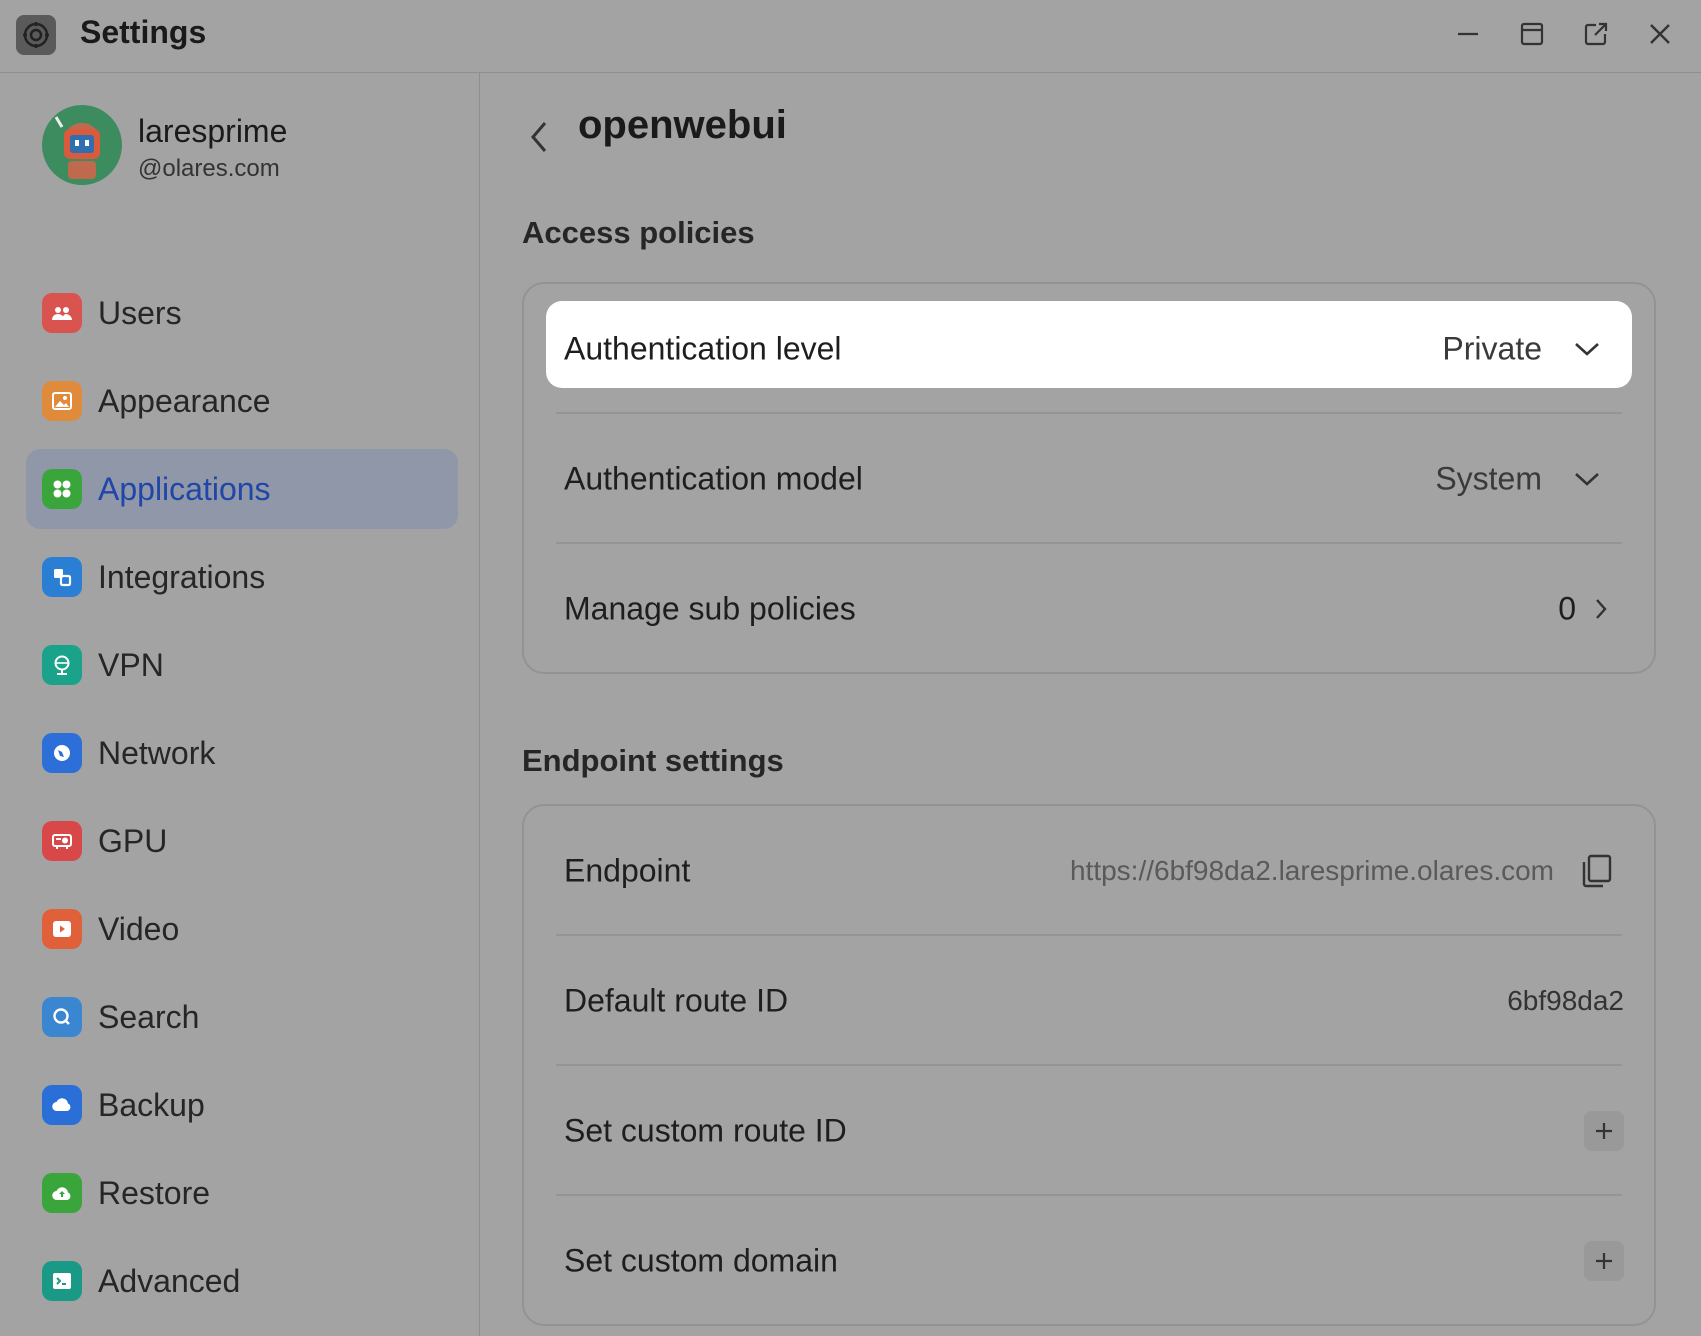 This screenshot has width=1701, height=1336. What do you see at coordinates (638, 232) in the screenshot?
I see `access-policies-heading: Access policies` at bounding box center [638, 232].